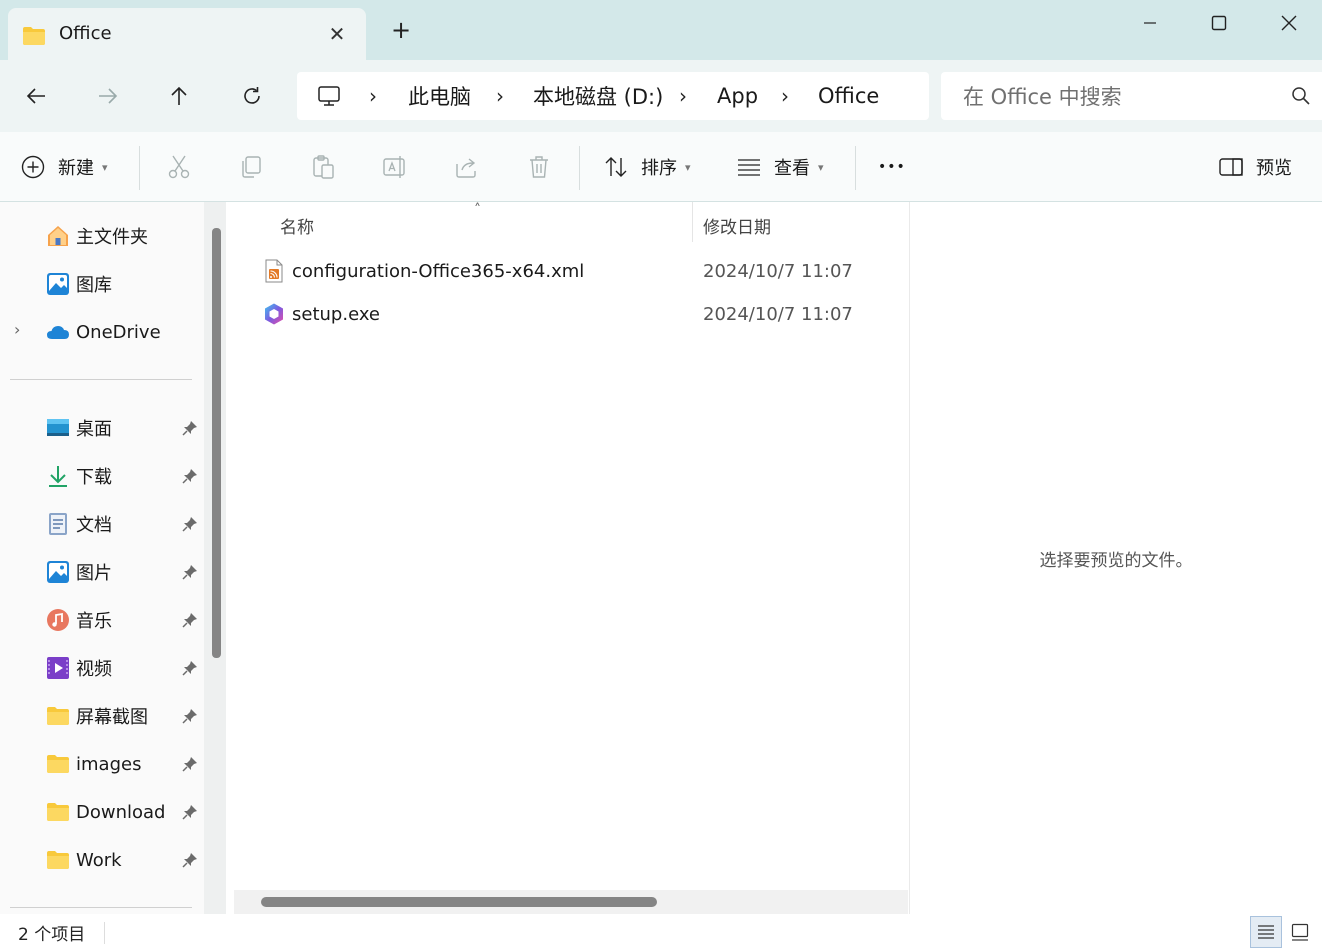 This screenshot has height=948, width=1322. Describe the element at coordinates (79, 428) in the screenshot. I see `sidebar-item-desktop: 桌面` at that location.